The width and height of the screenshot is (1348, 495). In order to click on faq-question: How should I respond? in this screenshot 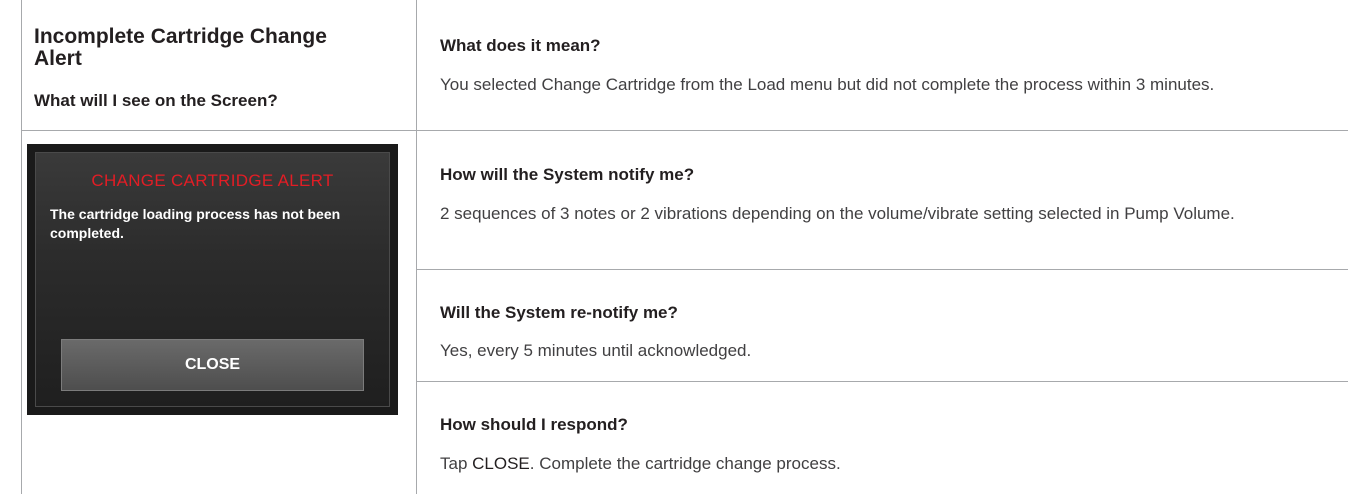, I will do `click(534, 424)`.